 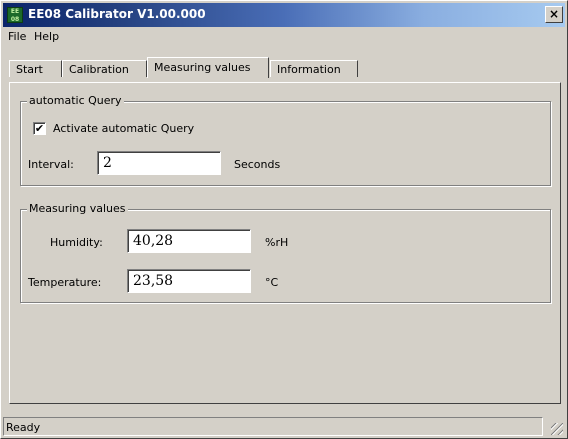 What do you see at coordinates (75, 100) in the screenshot?
I see `automatic-query-group-title: automatic Query` at bounding box center [75, 100].